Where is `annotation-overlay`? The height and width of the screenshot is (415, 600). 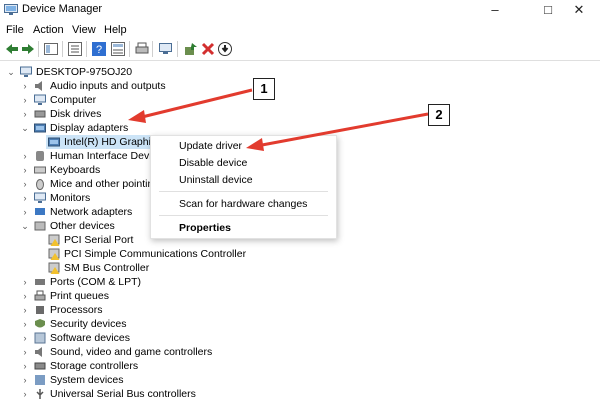
annotation-overlay is located at coordinates (278, 119).